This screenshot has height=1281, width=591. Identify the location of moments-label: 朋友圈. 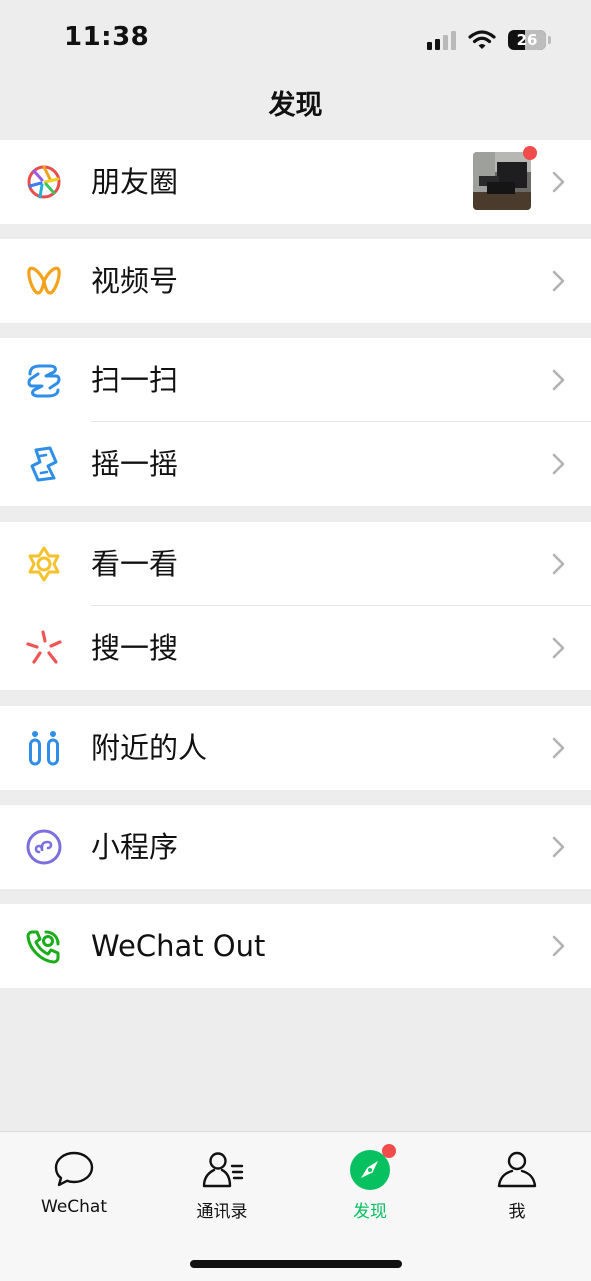
(135, 182).